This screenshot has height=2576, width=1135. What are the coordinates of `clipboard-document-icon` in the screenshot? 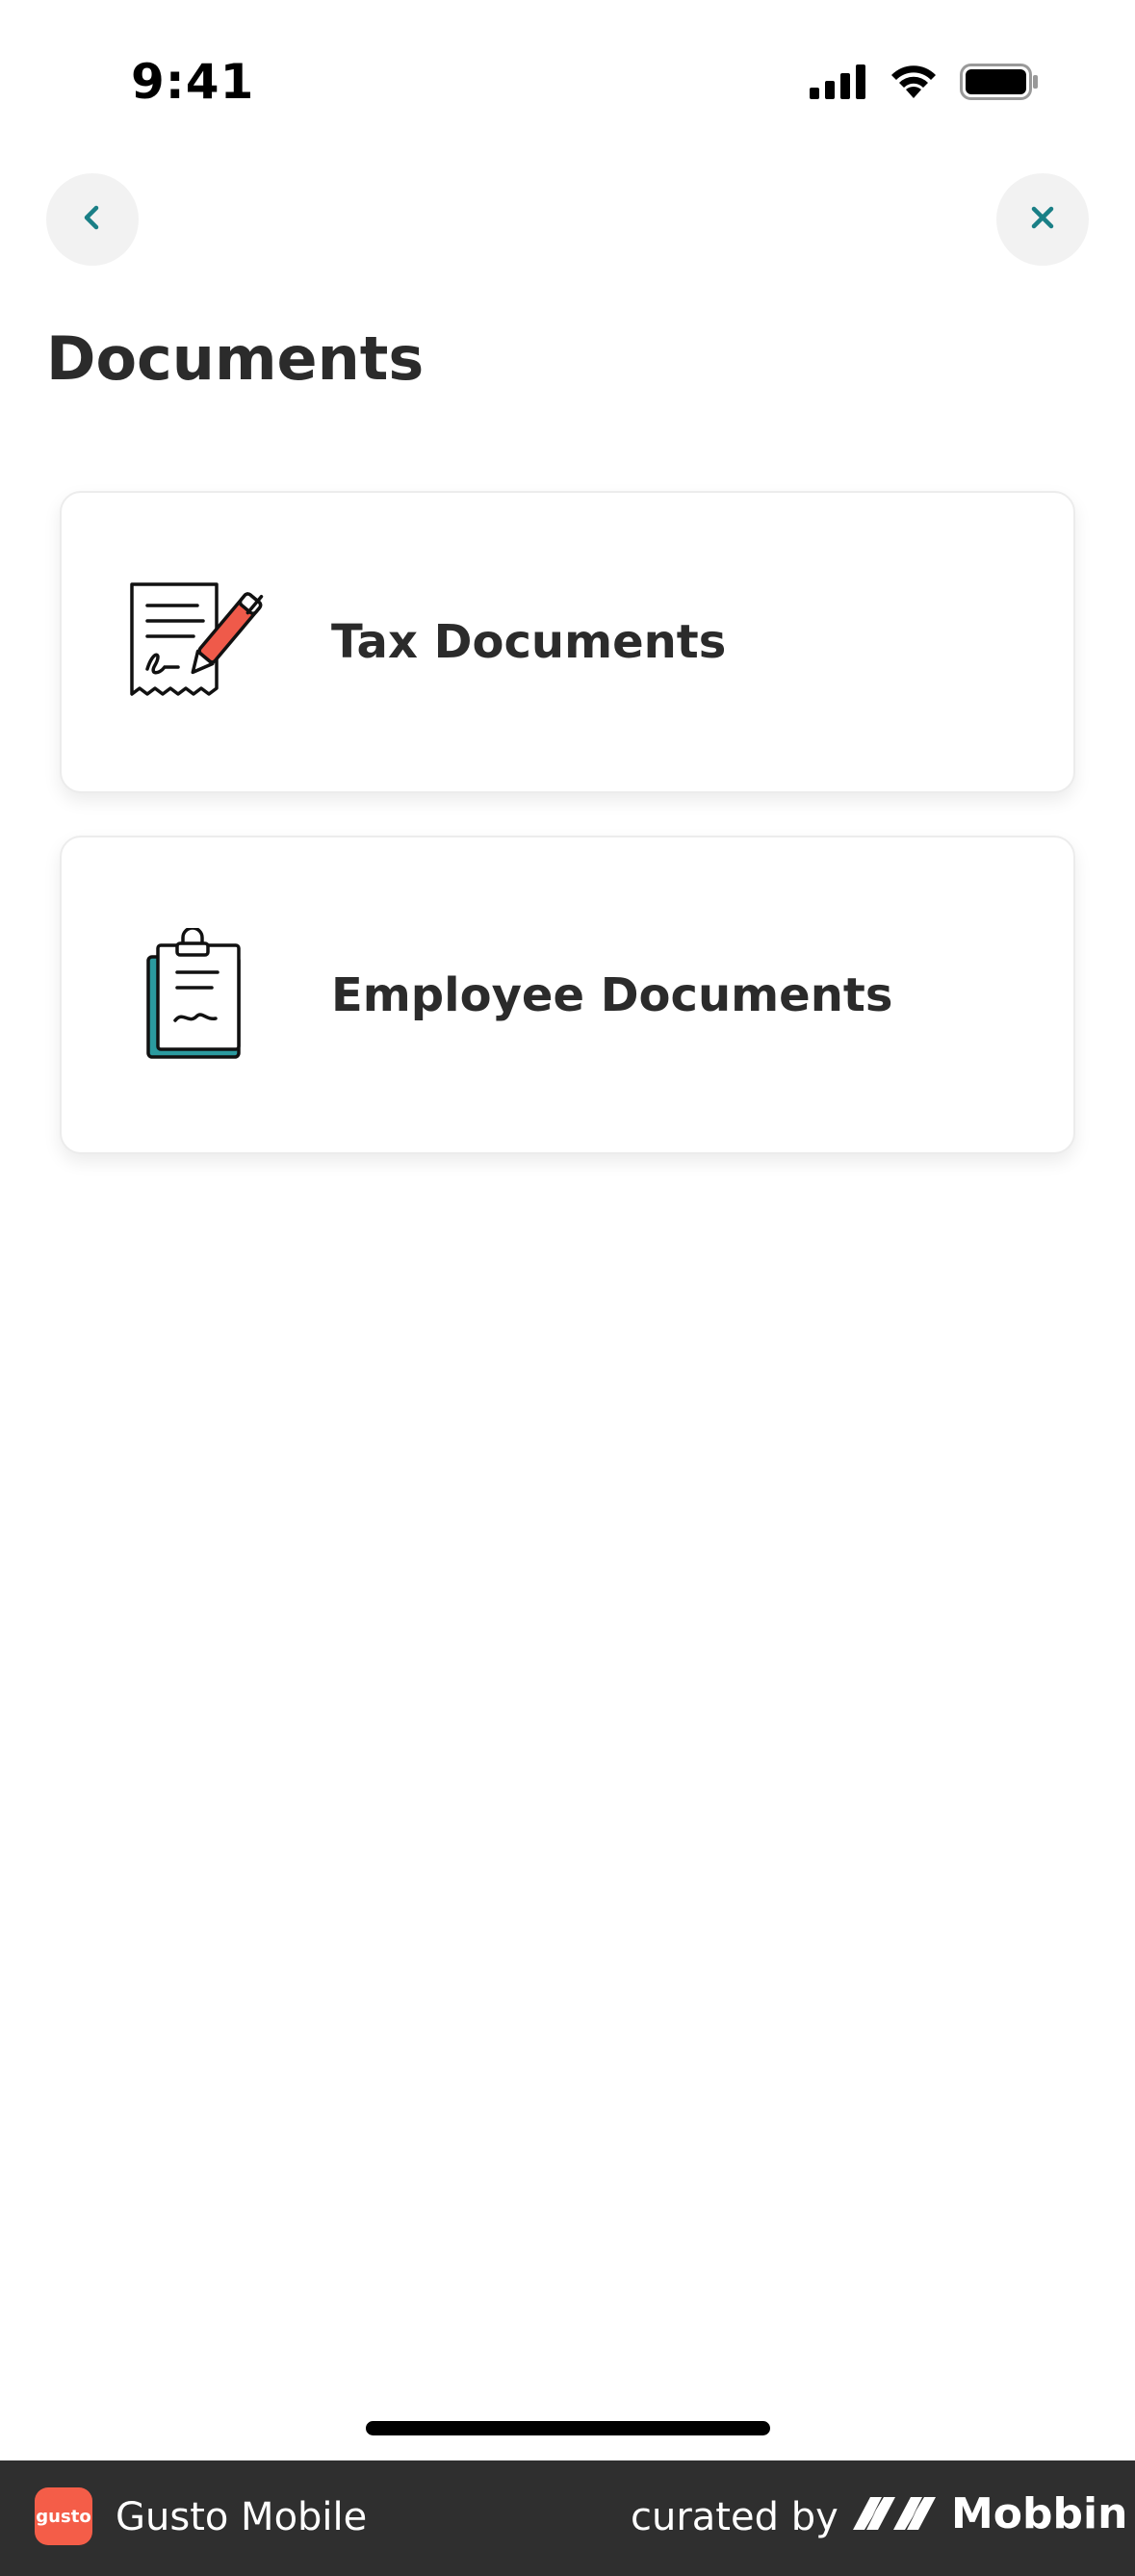 It's located at (193, 995).